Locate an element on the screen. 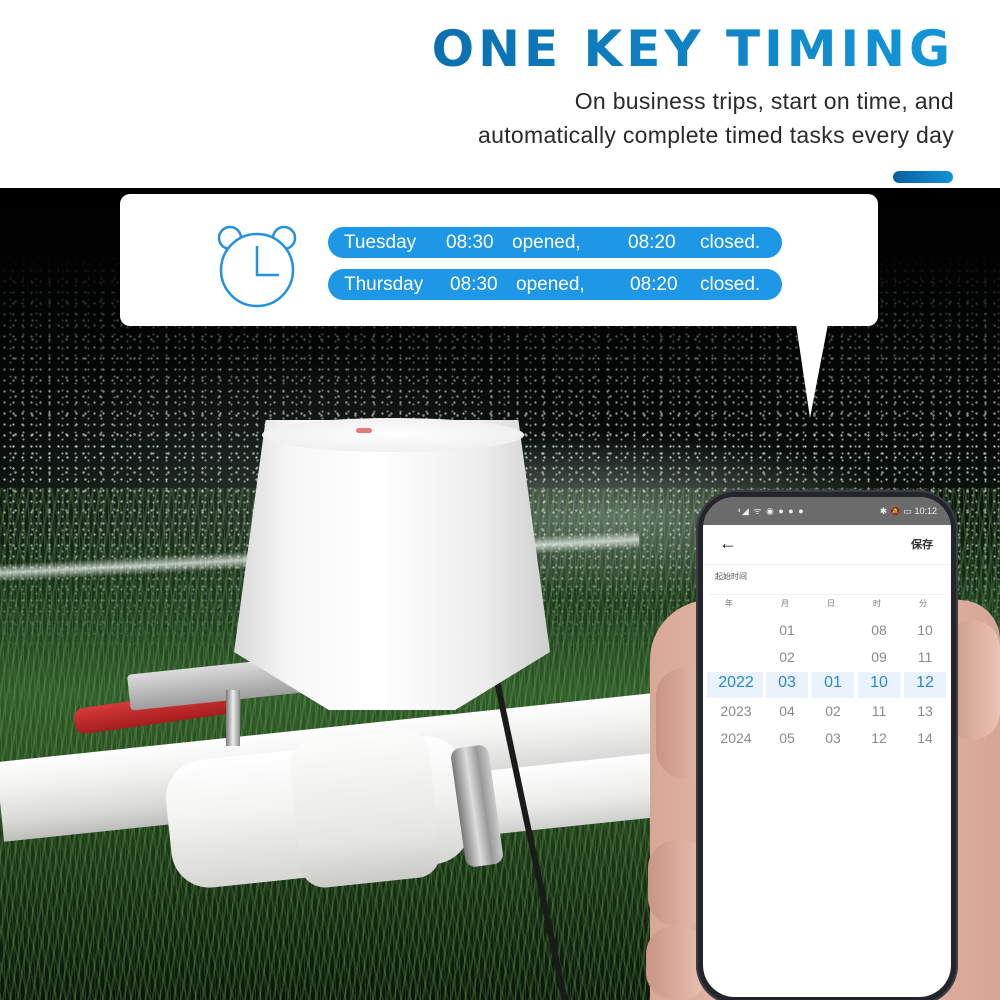  column-header-month: 月 is located at coordinates (785, 603).